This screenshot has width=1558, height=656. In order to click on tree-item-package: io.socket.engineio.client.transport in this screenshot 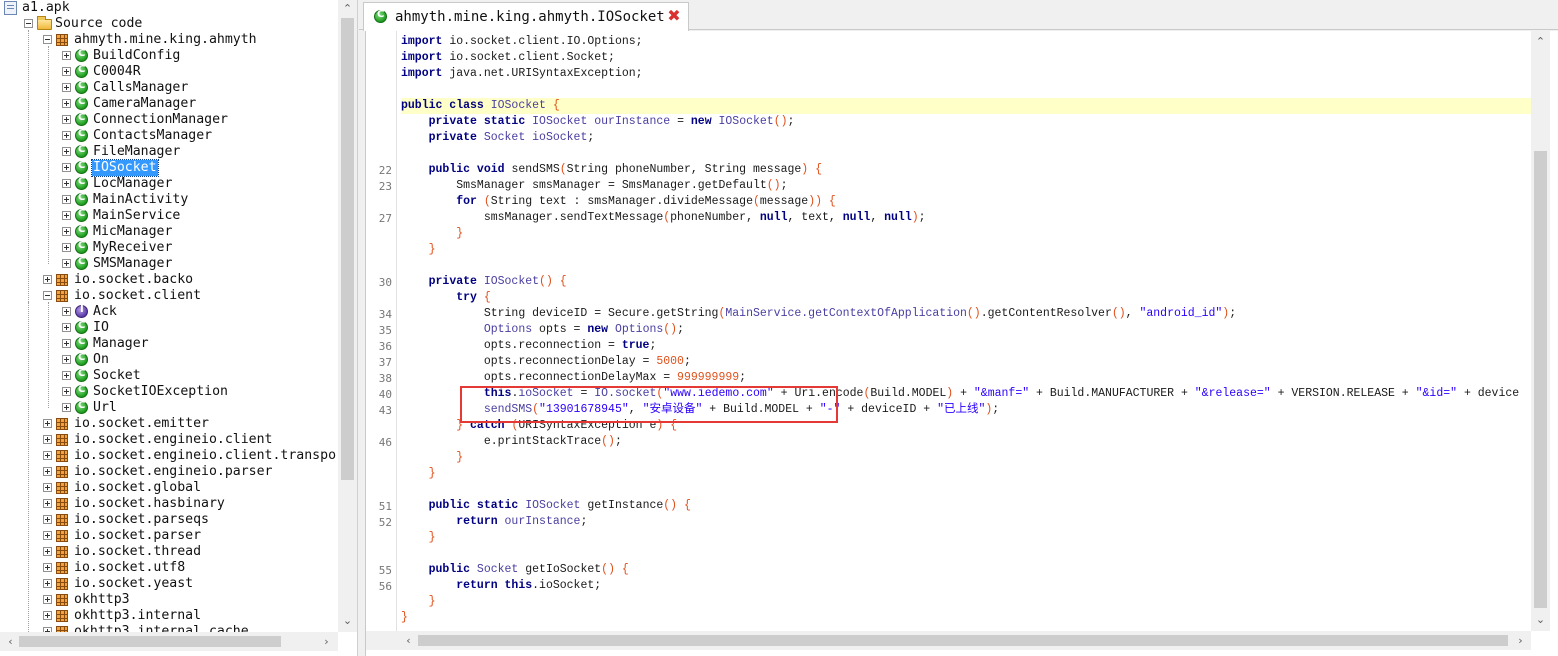, I will do `click(169, 456)`.